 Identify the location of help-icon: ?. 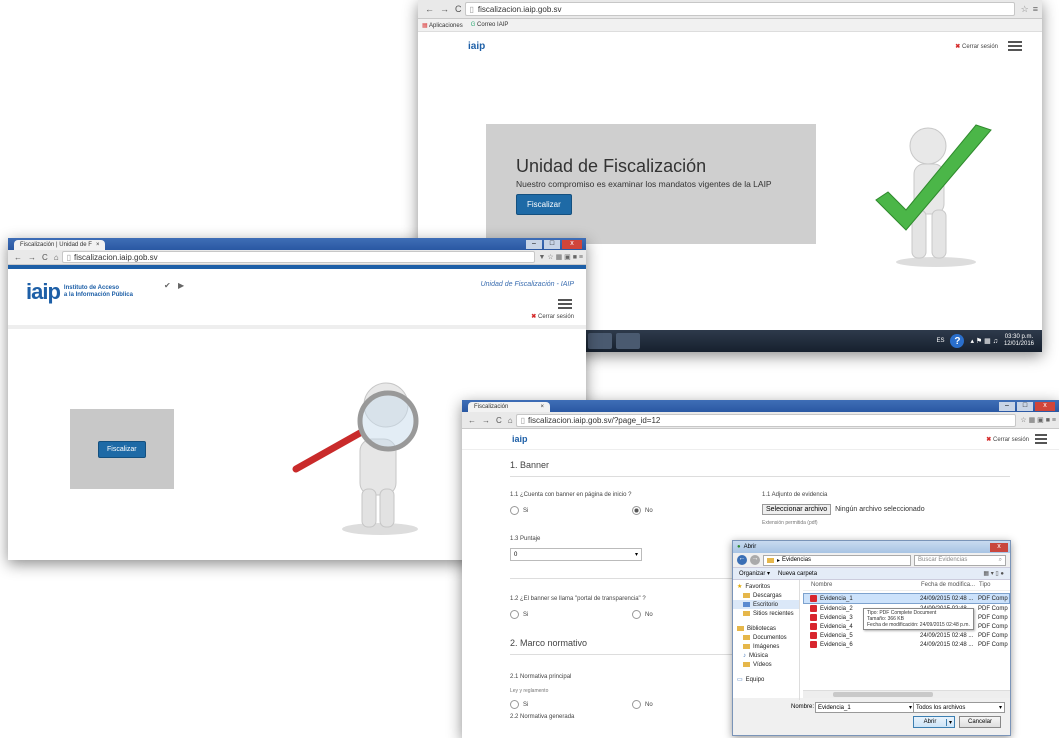
(957, 341).